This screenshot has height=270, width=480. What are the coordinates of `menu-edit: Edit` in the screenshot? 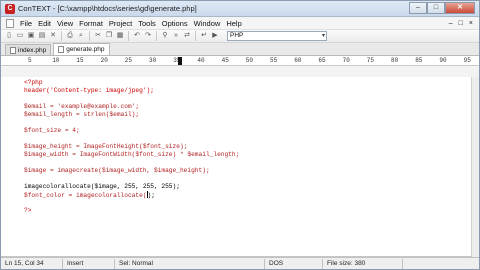 It's located at (44, 23).